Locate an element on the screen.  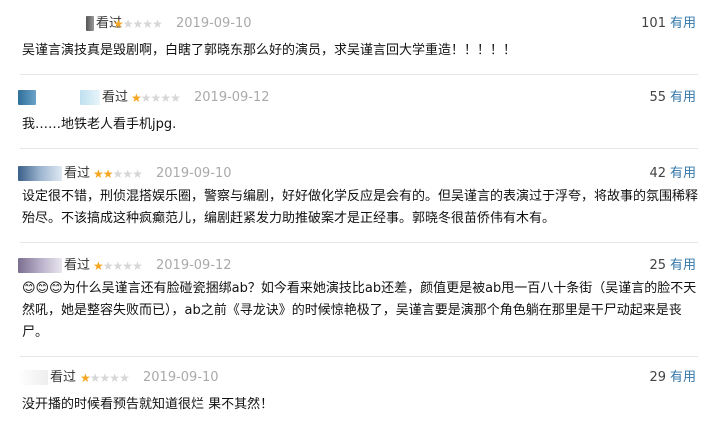
comment-text: 吴谨言演技真是毁剧啊，白瞎了郭晓东那么好的演员，求吴谨言回大学重造！！！！！ is located at coordinates (269, 50).